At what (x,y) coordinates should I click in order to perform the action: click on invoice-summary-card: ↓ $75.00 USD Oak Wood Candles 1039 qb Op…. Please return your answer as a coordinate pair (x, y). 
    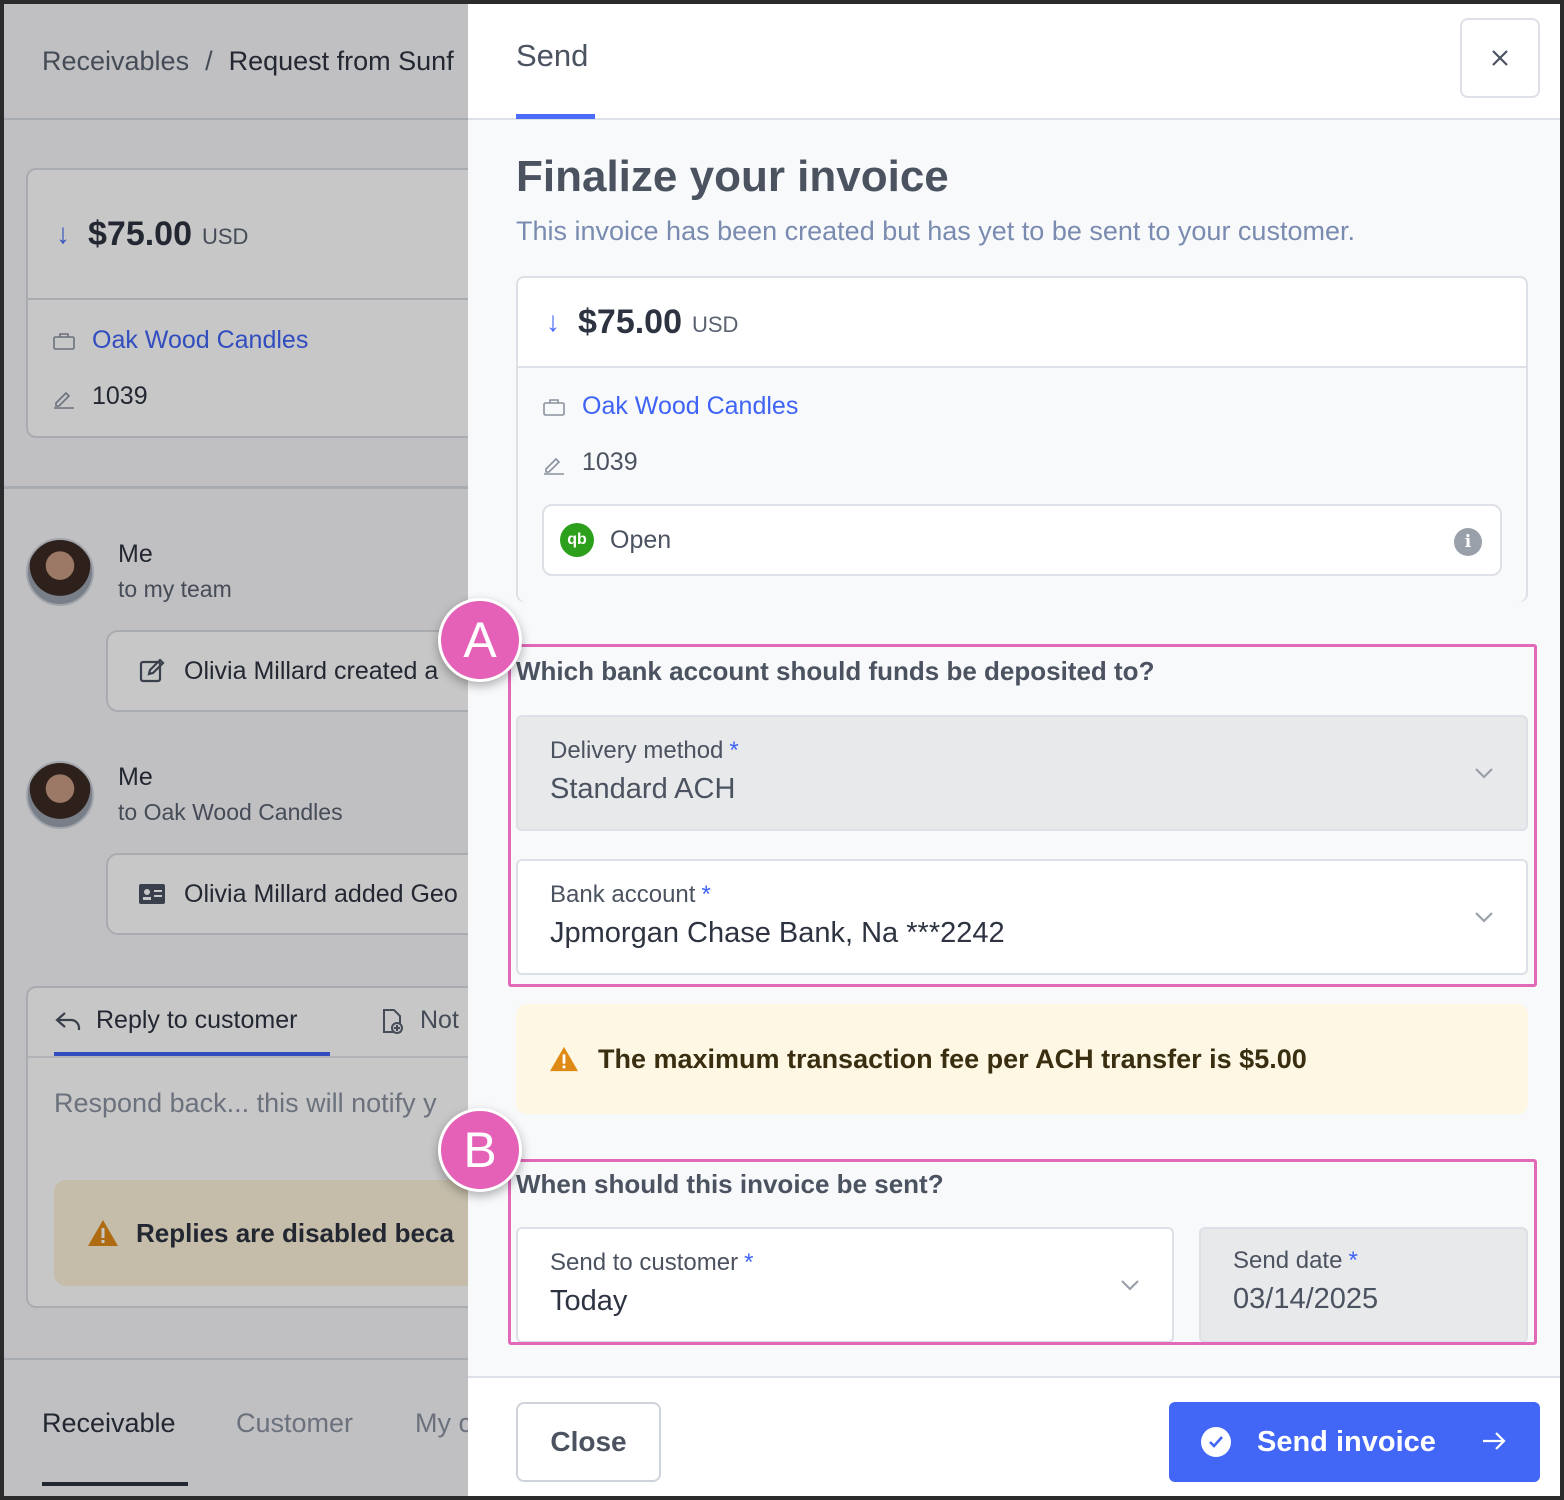
    Looking at the image, I should click on (1022, 439).